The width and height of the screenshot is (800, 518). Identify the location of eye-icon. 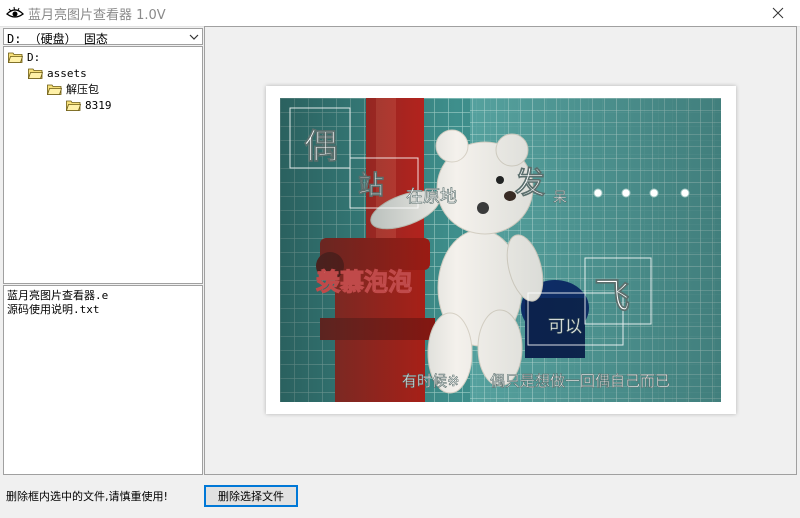
(15, 13).